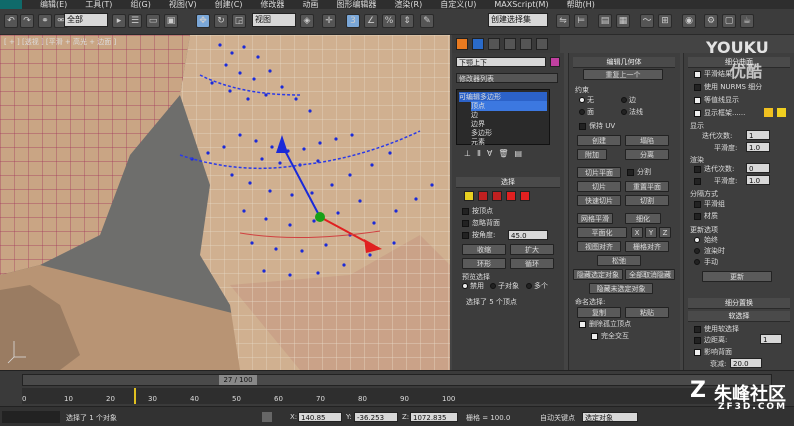 Image resolution: width=794 pixels, height=426 pixels. What do you see at coordinates (697, 216) in the screenshot?
I see `materials-checkbox` at bounding box center [697, 216].